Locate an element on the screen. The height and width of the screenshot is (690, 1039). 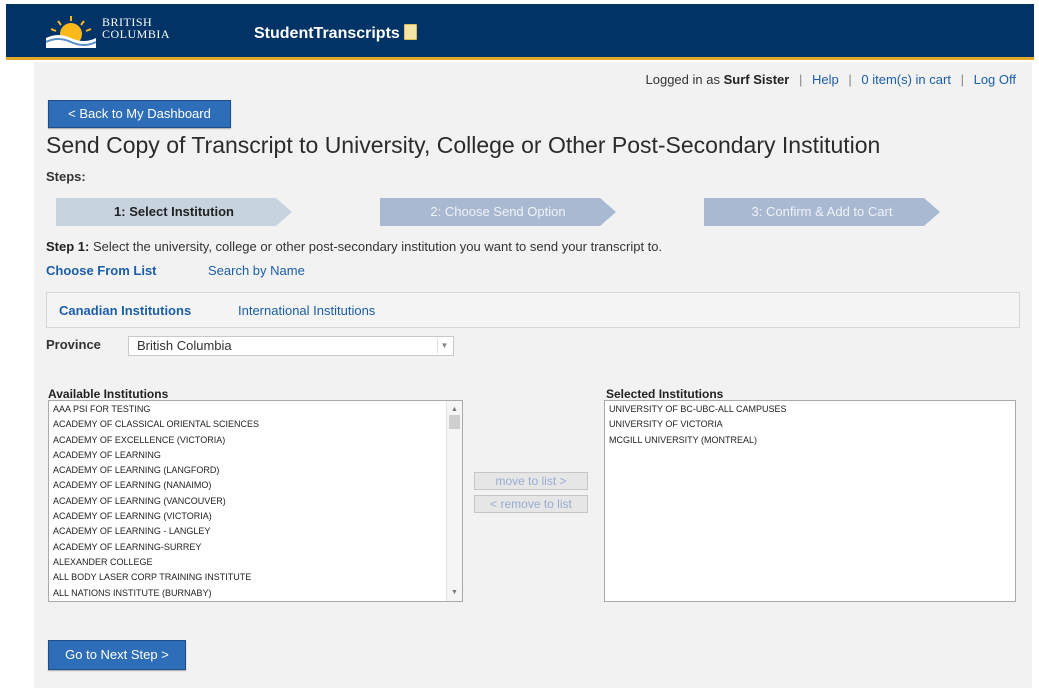
move-to-list-button: move to list > is located at coordinates (531, 481).